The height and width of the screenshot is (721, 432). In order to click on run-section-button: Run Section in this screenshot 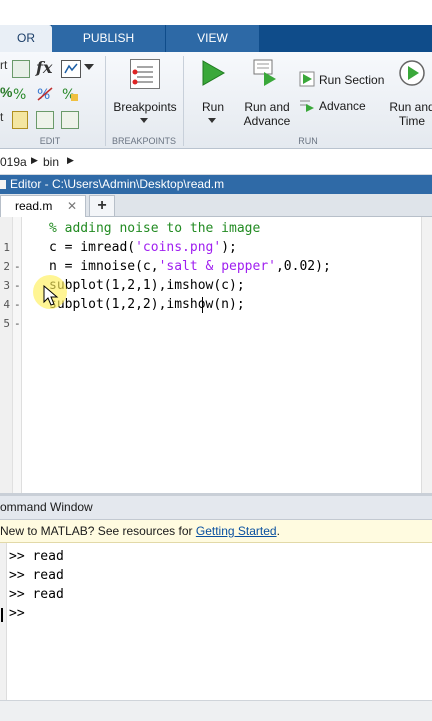, I will do `click(354, 80)`.